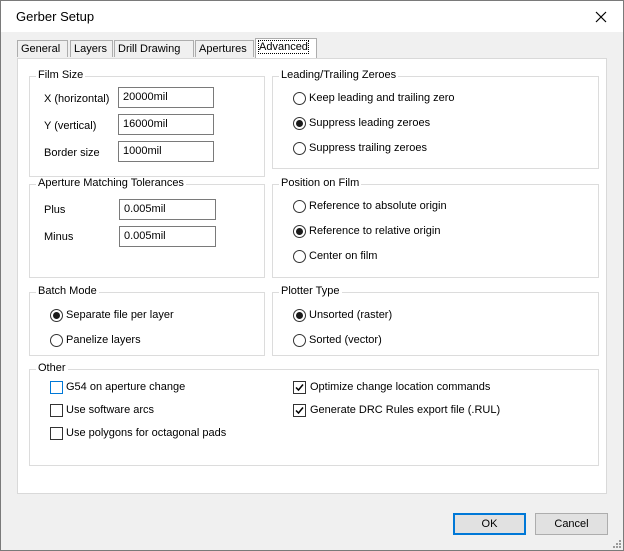  I want to click on border-label: Border size, so click(72, 153).